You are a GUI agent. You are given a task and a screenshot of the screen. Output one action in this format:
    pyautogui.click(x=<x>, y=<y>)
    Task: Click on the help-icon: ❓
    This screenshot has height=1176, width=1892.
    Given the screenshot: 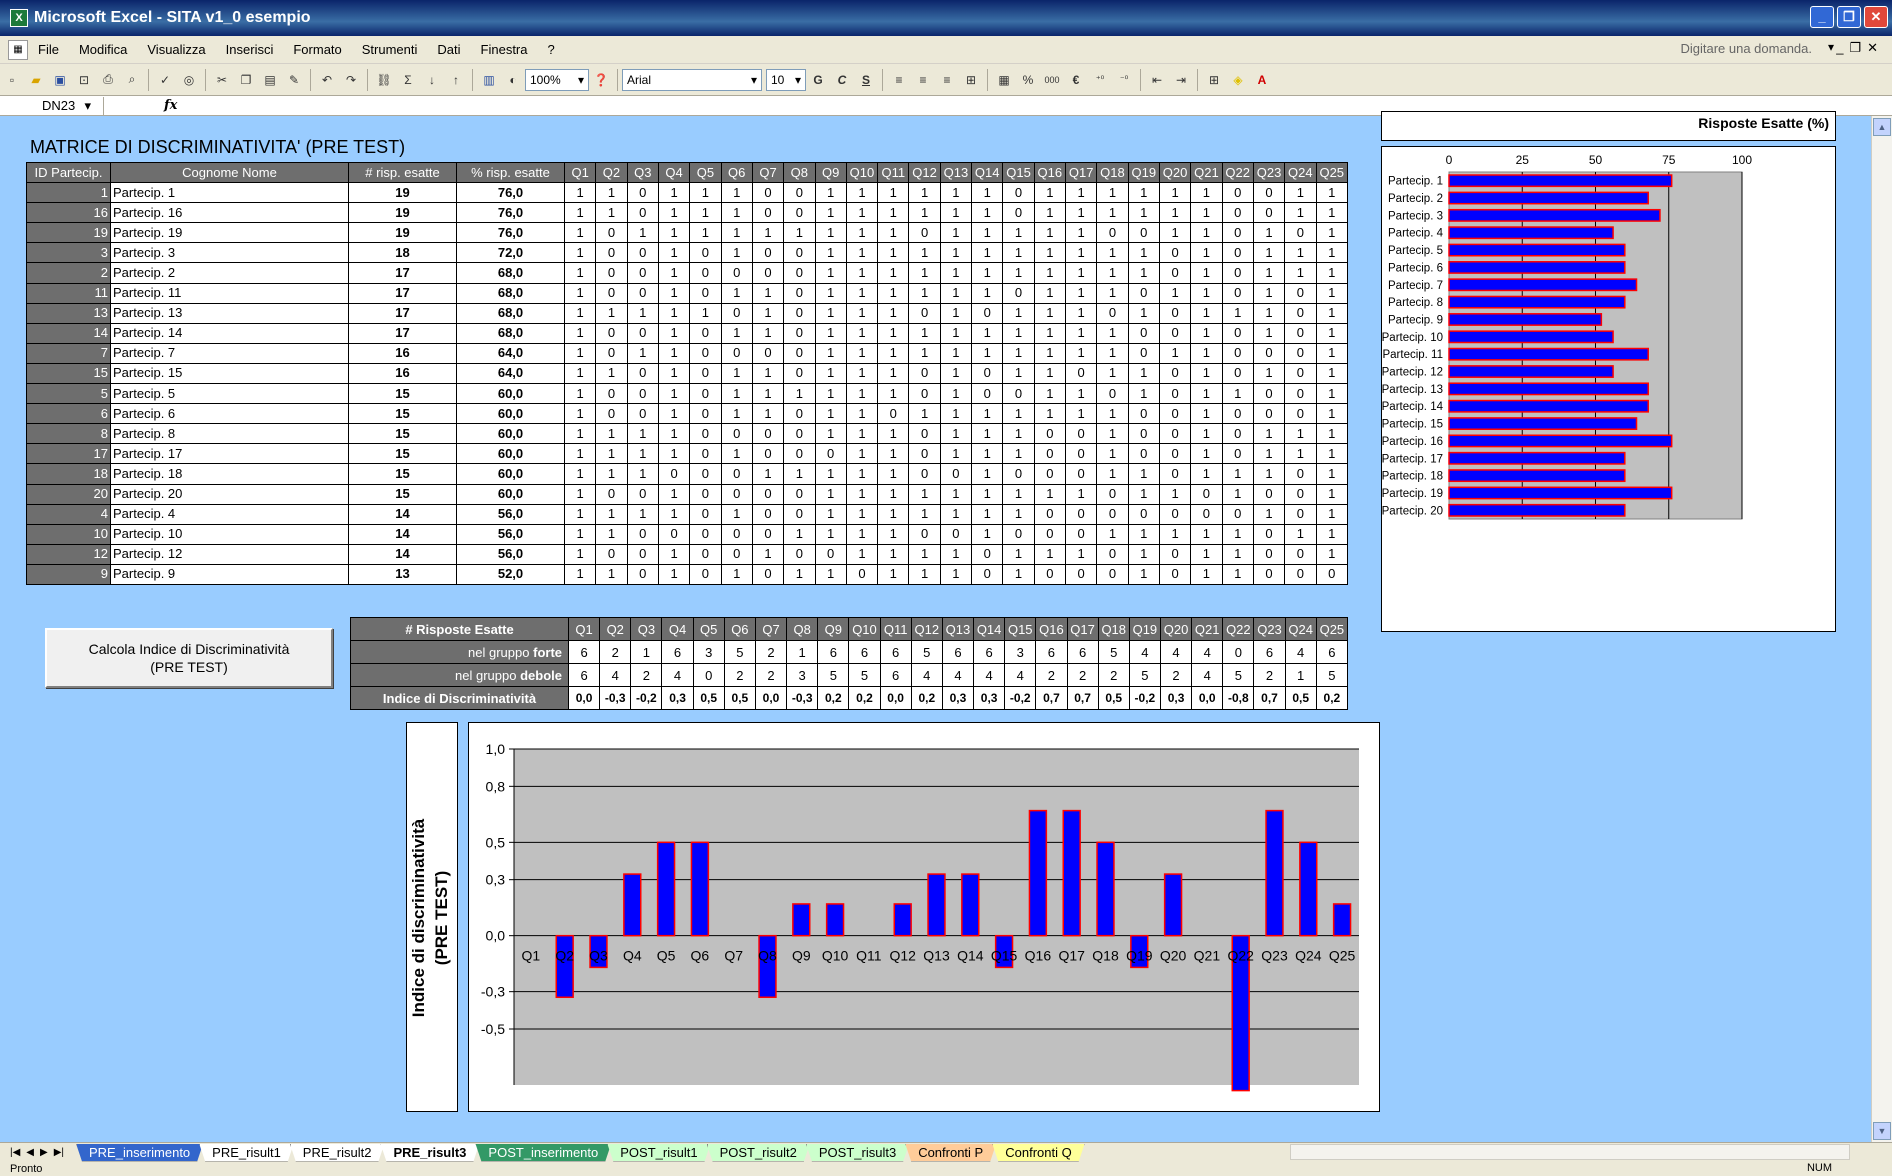 What is the action you would take?
    pyautogui.click(x=601, y=80)
    